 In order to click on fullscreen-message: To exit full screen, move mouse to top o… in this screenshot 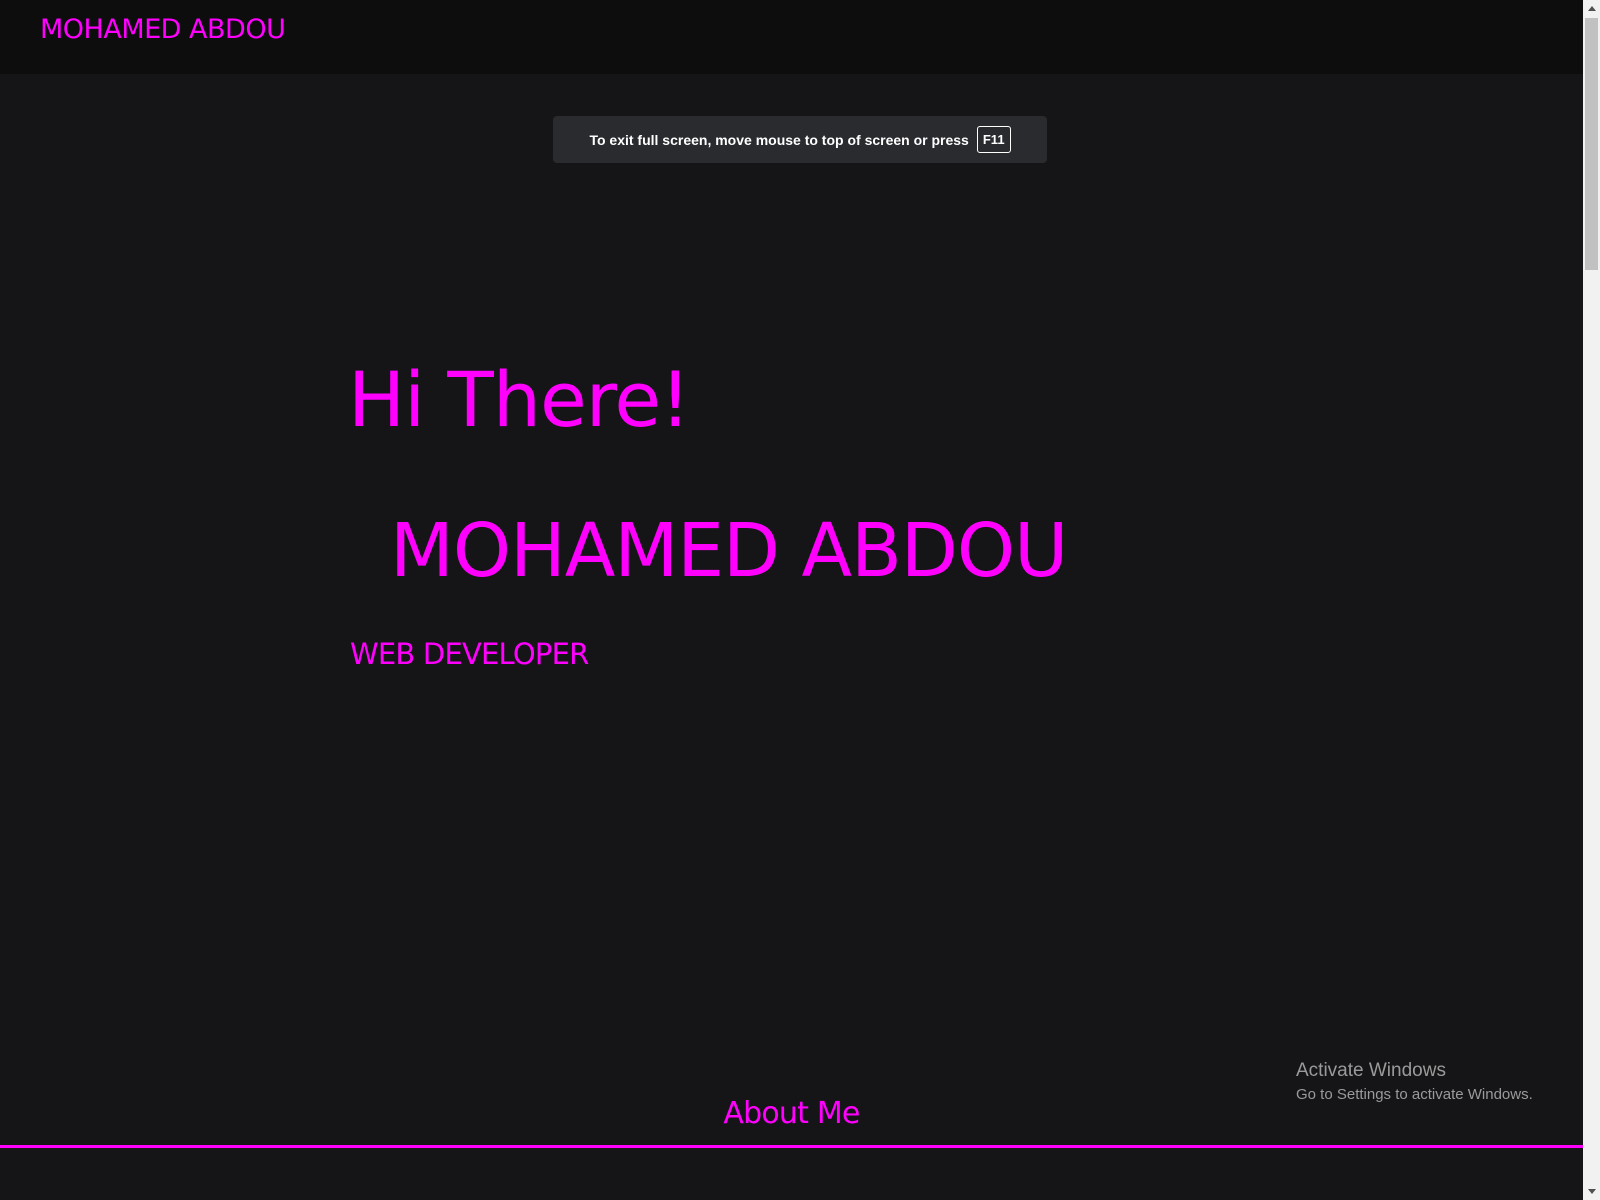, I will do `click(779, 139)`.